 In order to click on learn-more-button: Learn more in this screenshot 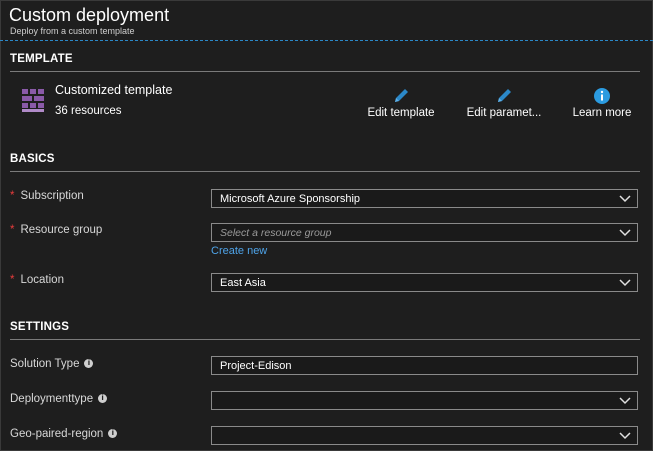, I will do `click(602, 106)`.